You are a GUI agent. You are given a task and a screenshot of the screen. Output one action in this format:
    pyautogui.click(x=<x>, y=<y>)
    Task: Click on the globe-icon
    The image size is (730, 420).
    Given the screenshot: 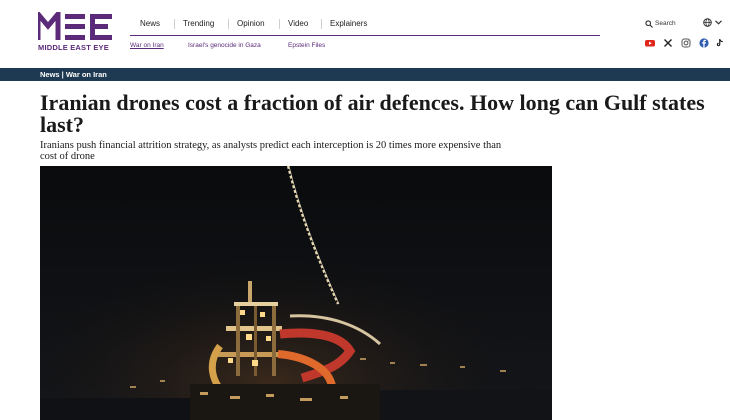 What is the action you would take?
    pyautogui.click(x=707, y=22)
    